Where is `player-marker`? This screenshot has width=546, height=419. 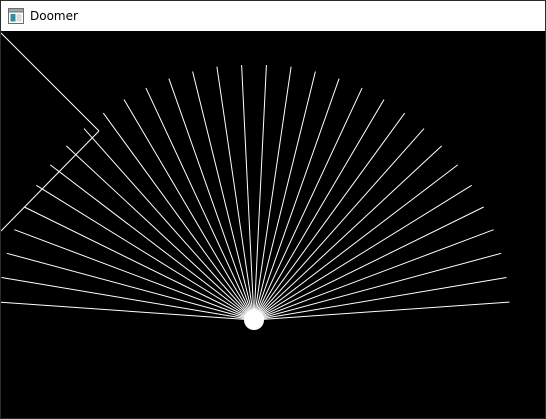
player-marker is located at coordinates (254, 320).